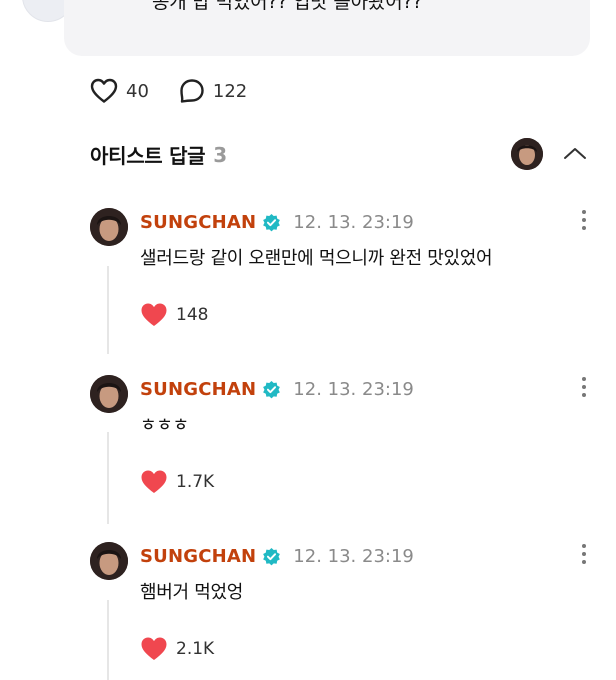 The width and height of the screenshot is (616, 680). What do you see at coordinates (192, 91) in the screenshot?
I see `speech-bubble-icon` at bounding box center [192, 91].